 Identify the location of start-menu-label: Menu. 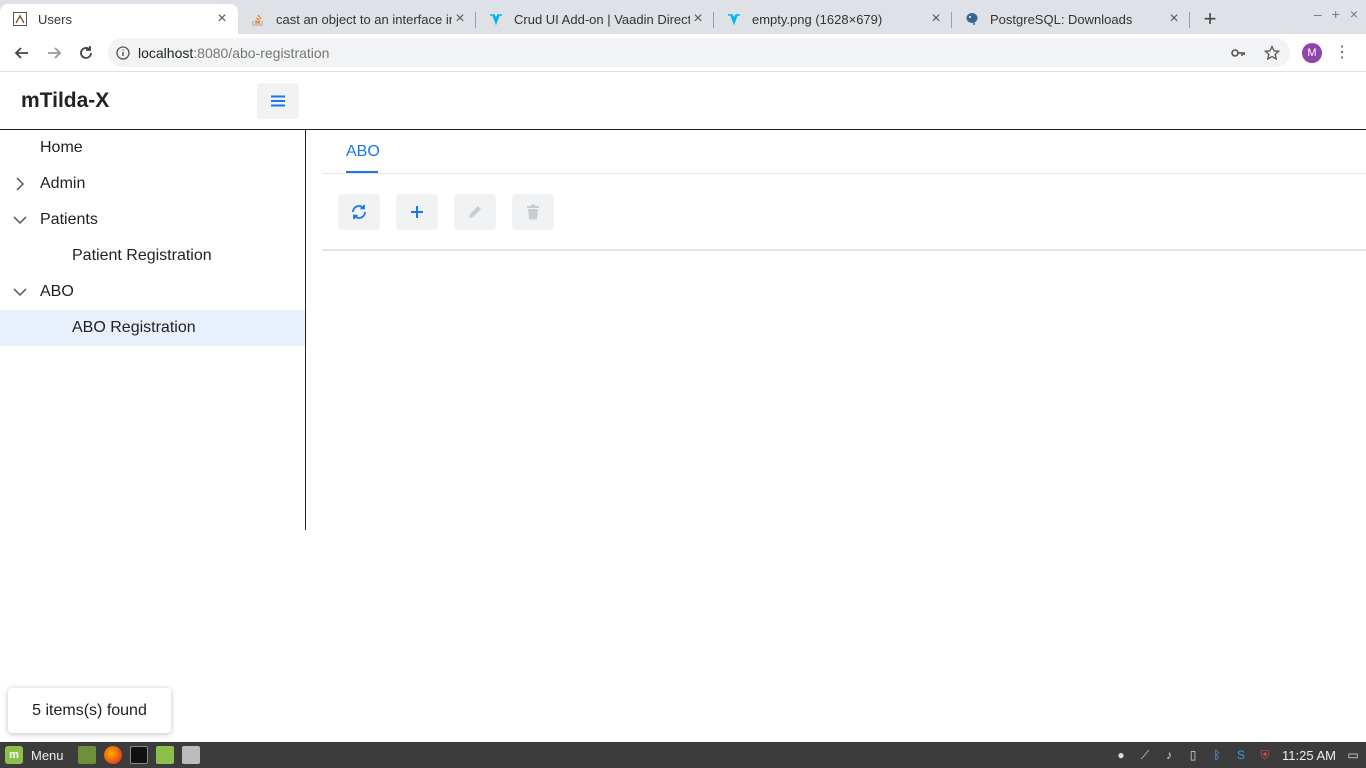
(47, 755).